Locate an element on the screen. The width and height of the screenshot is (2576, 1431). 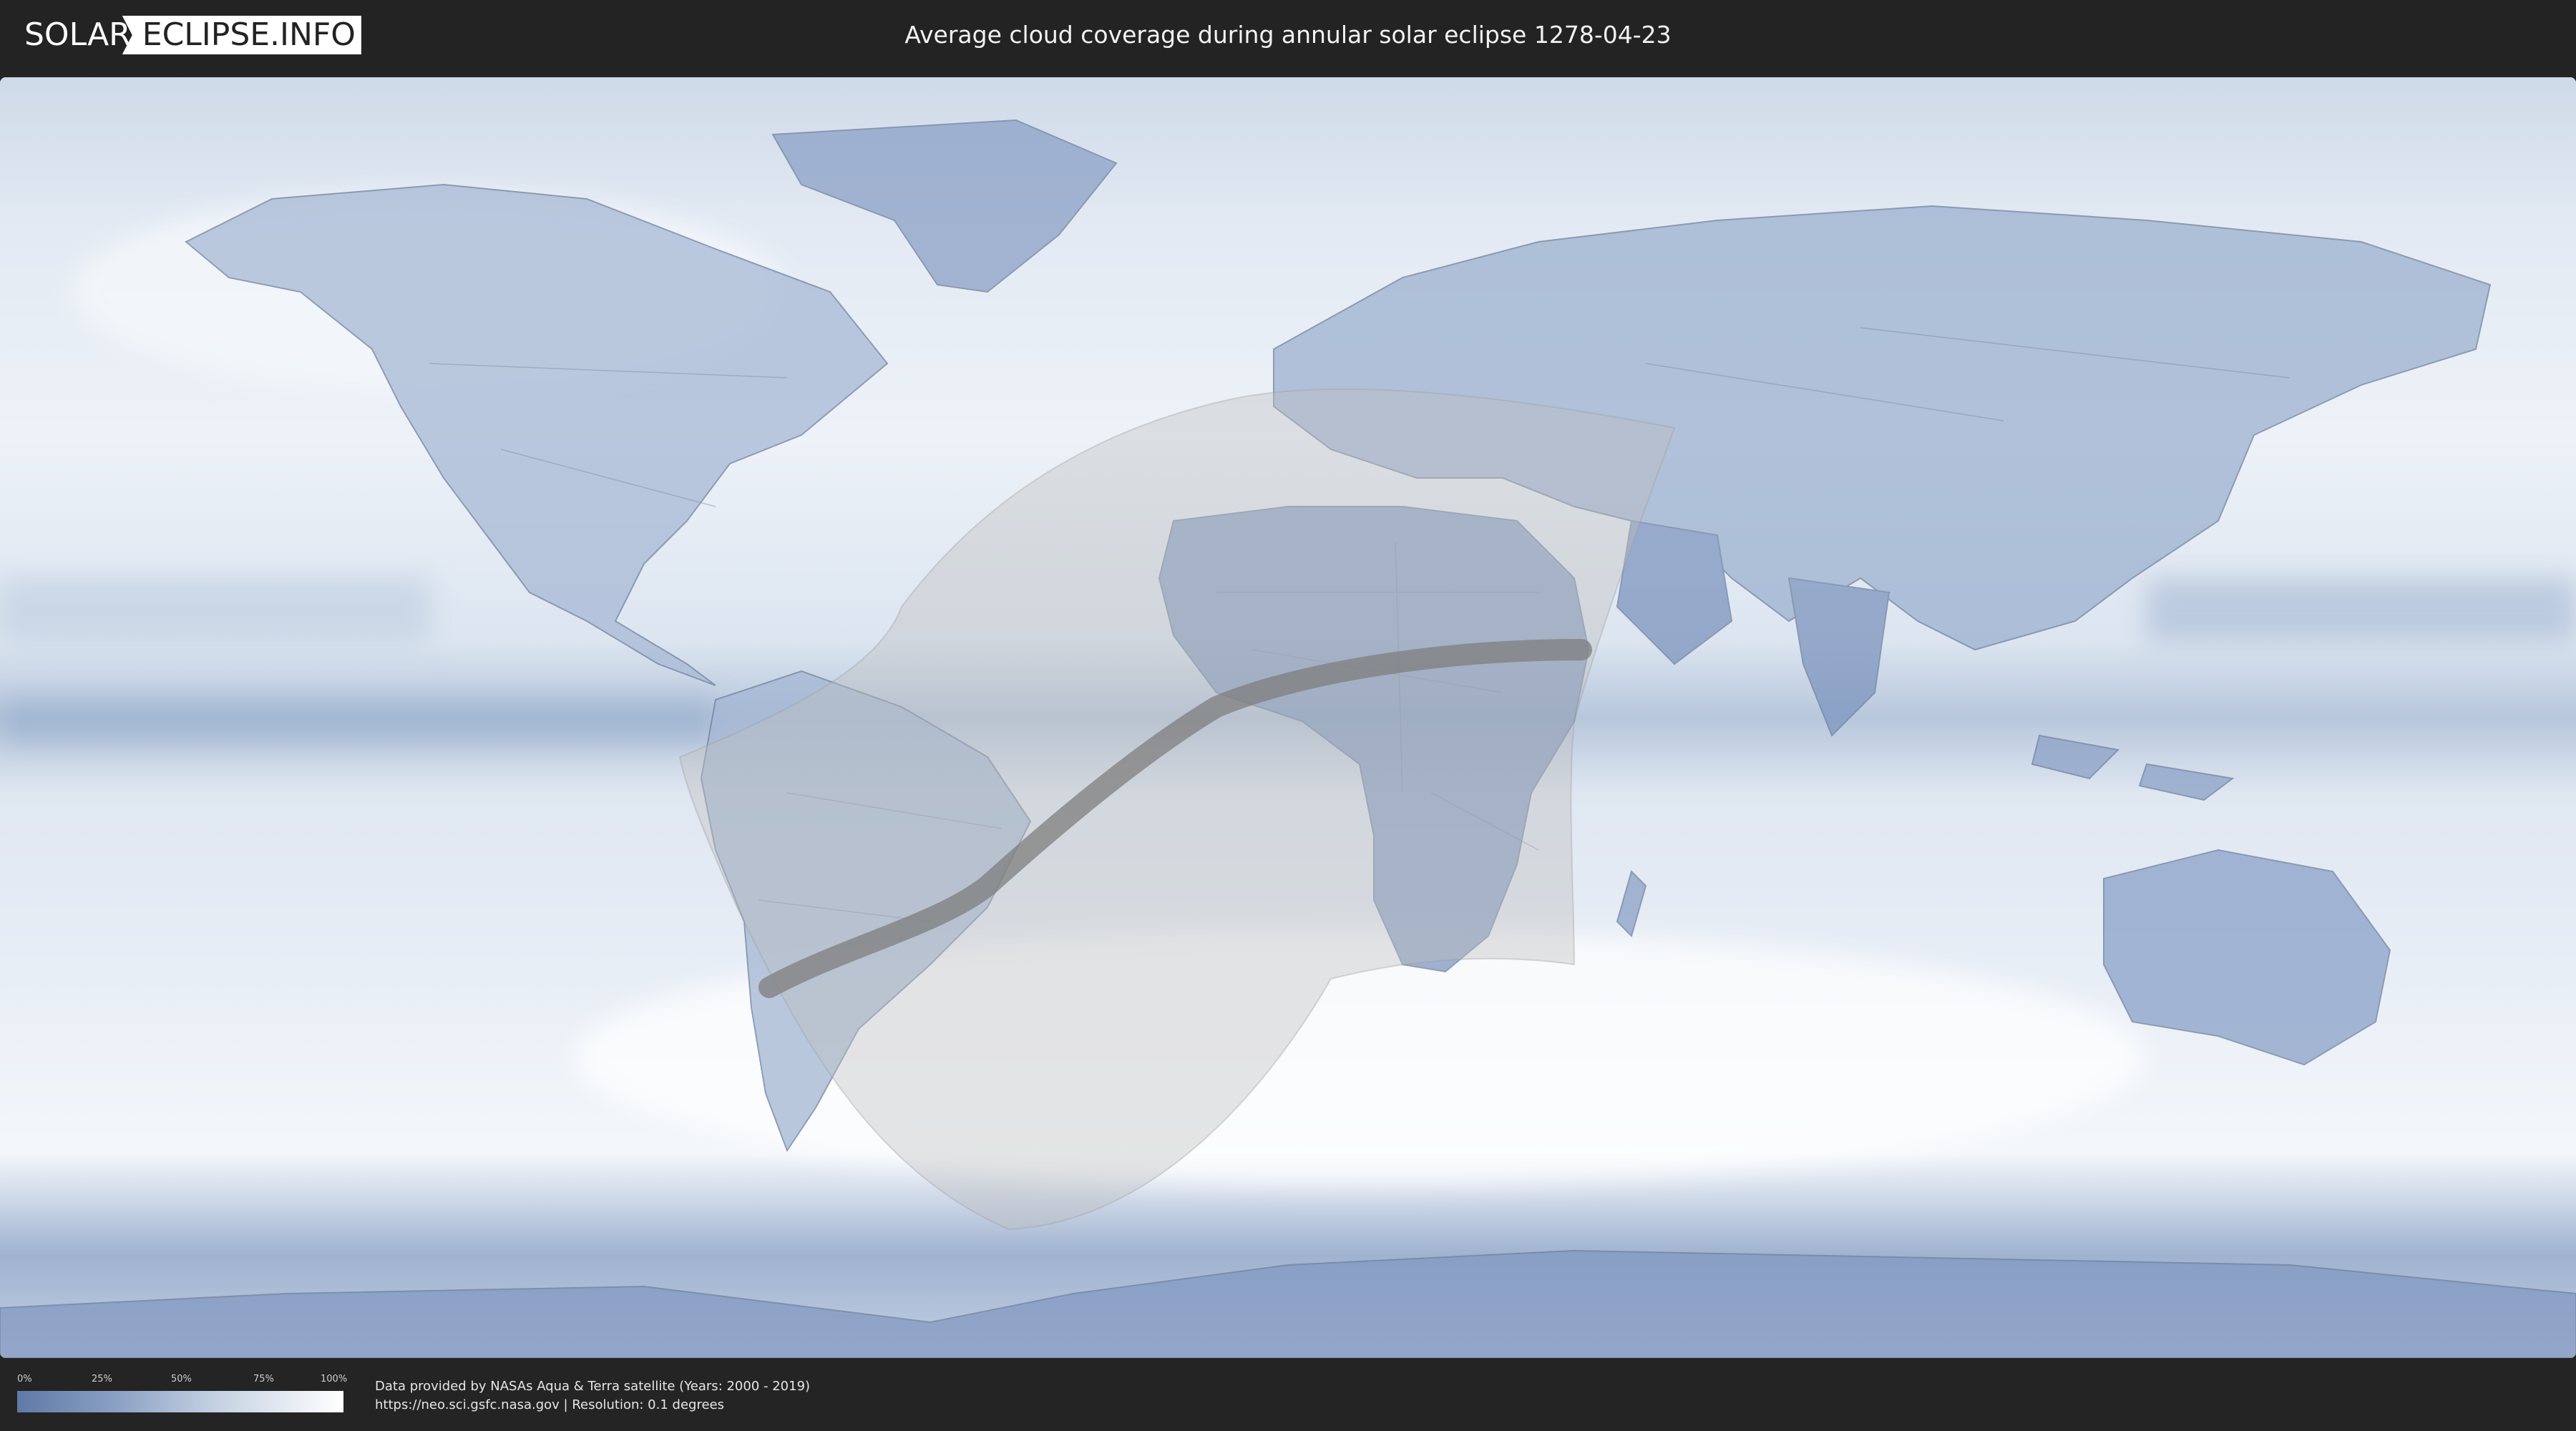
cloud-coverage-legend: 0% 25% 50% 75% 100% is located at coordinates (182, 1394).